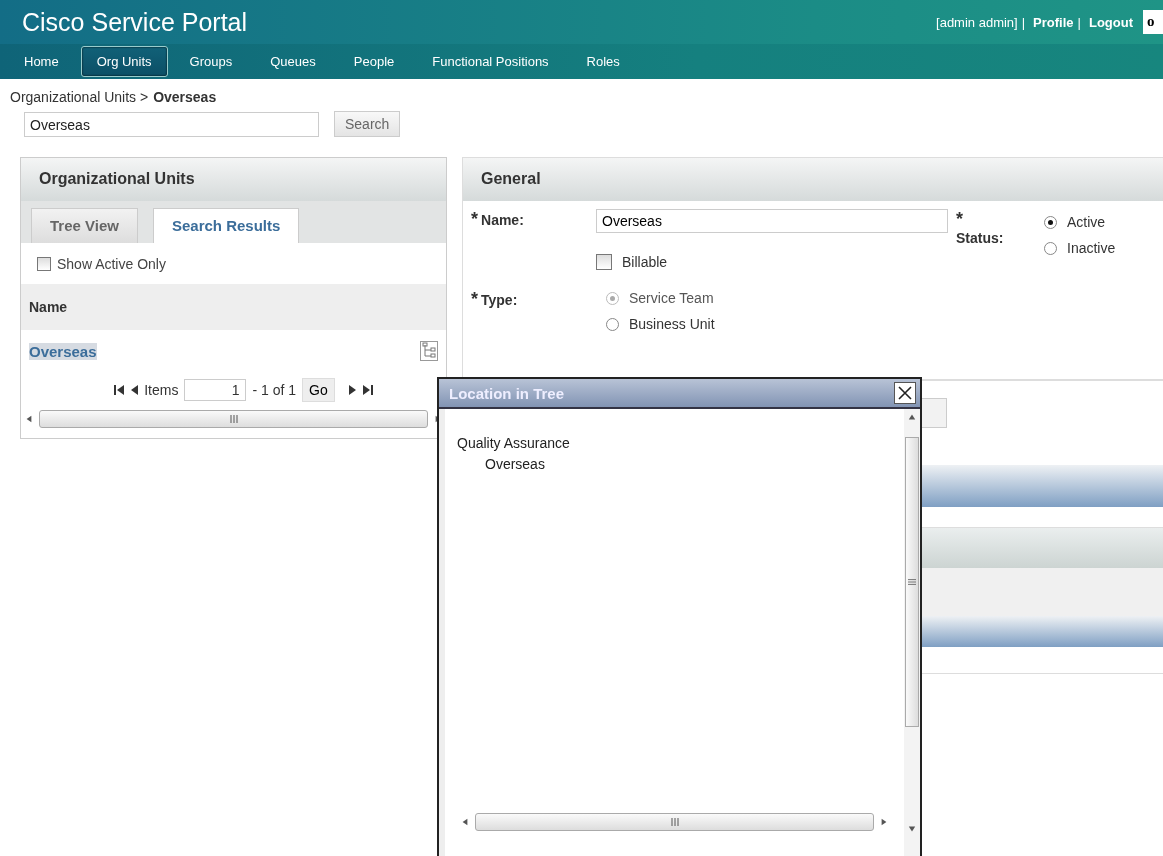  Describe the element at coordinates (226, 225) in the screenshot. I see `panel-tab: Search Results` at that location.